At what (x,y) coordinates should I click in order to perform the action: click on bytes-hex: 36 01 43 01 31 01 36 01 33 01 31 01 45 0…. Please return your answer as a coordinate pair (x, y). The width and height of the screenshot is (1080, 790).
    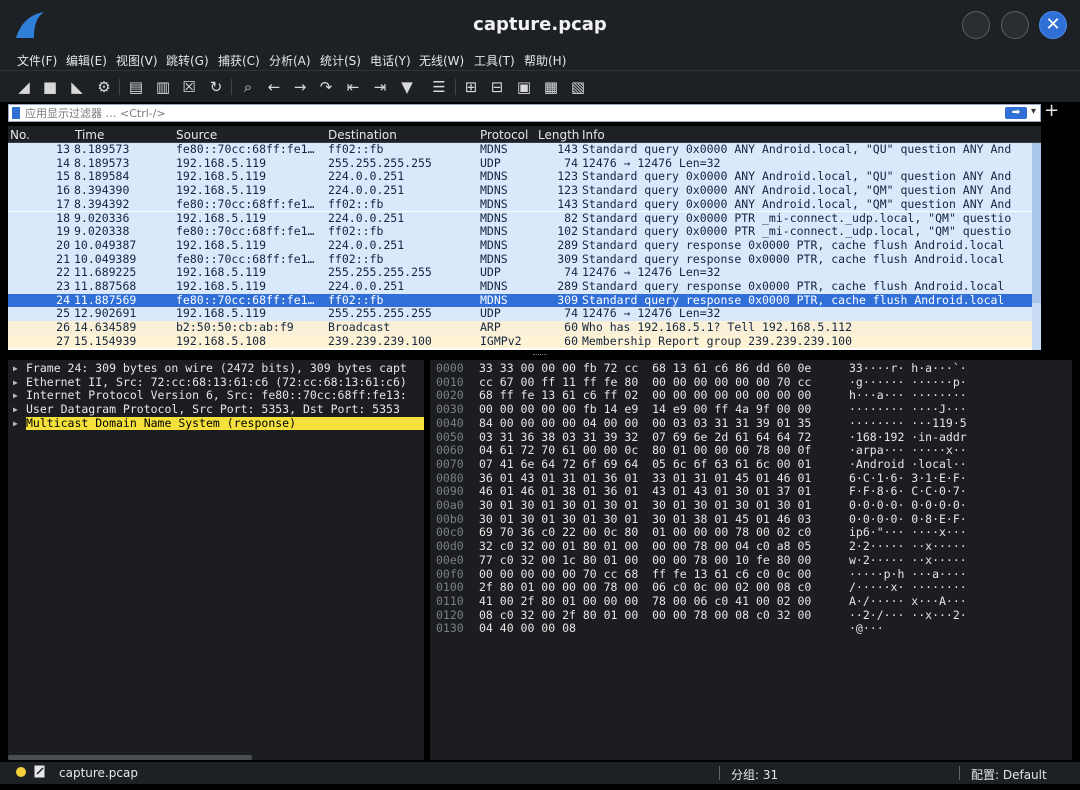
    Looking at the image, I should click on (645, 478).